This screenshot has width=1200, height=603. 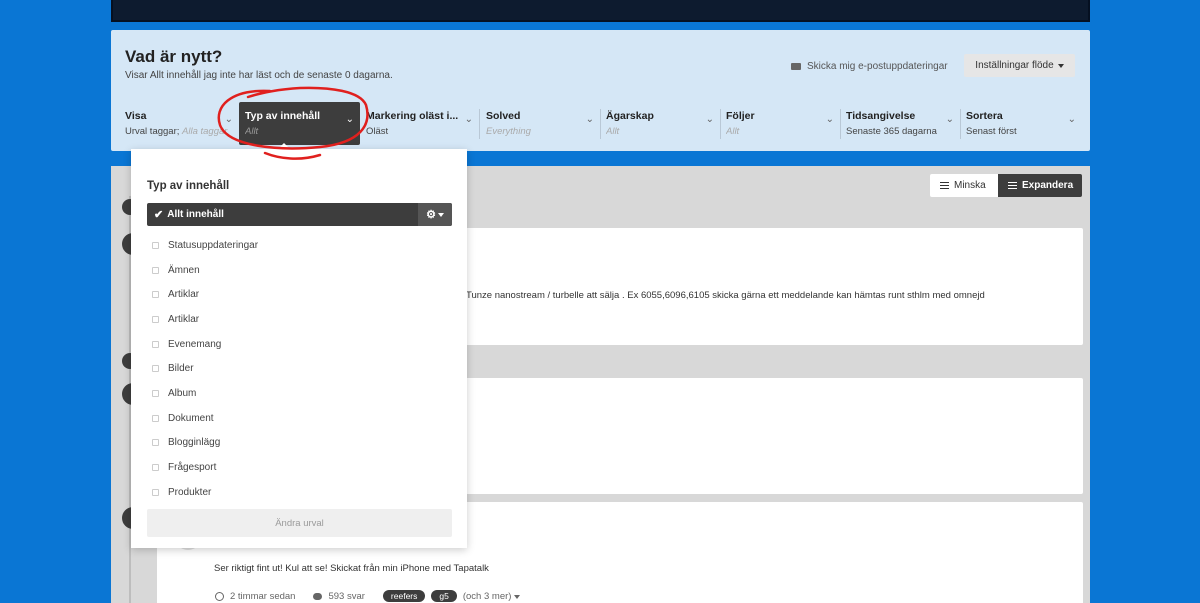 I want to click on tag-badge: g5, so click(x=444, y=596).